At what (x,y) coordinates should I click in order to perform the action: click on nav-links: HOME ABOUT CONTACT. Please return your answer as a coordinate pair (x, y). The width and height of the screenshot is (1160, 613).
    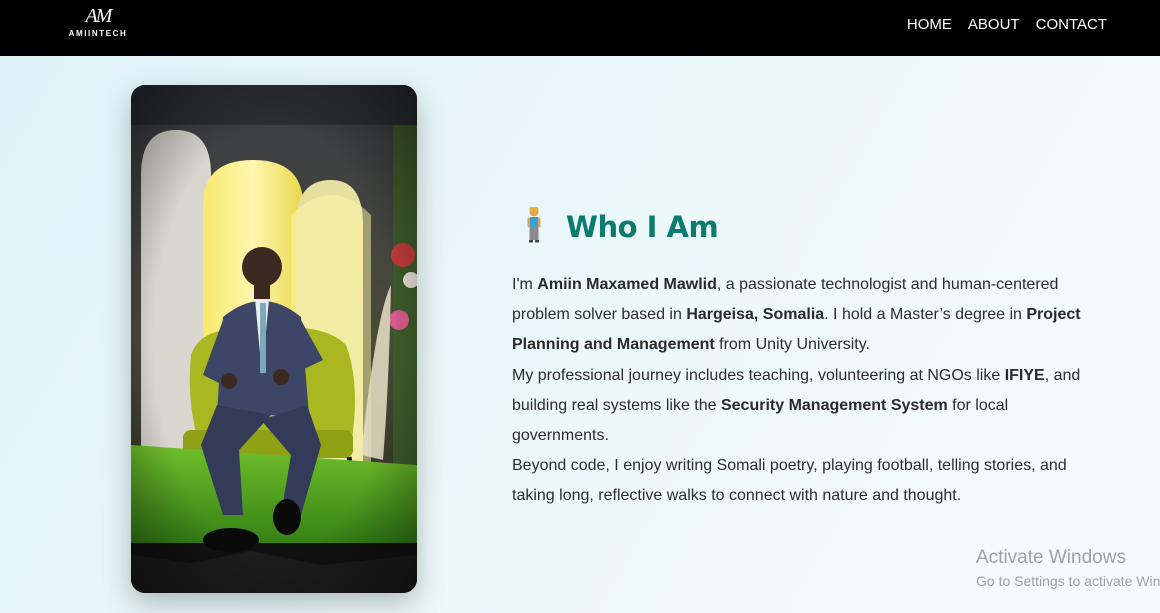
    Looking at the image, I should click on (1007, 25).